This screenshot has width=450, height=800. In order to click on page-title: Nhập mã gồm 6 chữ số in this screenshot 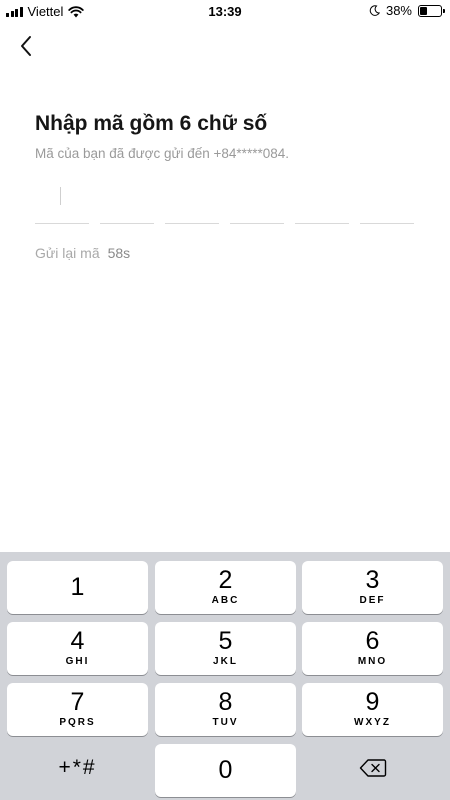, I will do `click(151, 123)`.